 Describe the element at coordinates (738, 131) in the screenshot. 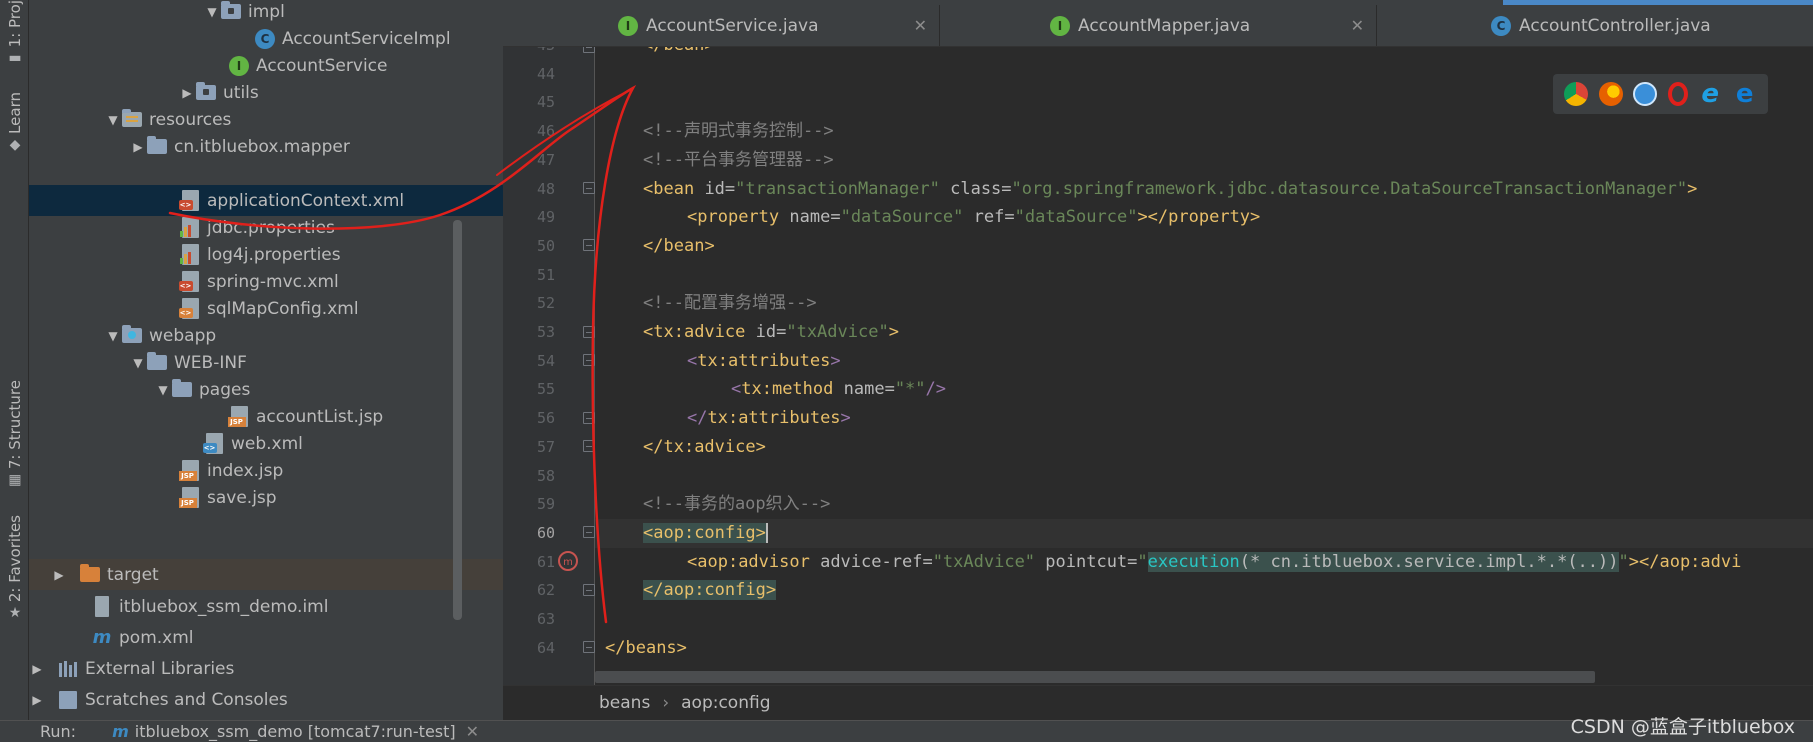

I see `code-line-46: <!--声明式事务控制-->` at that location.